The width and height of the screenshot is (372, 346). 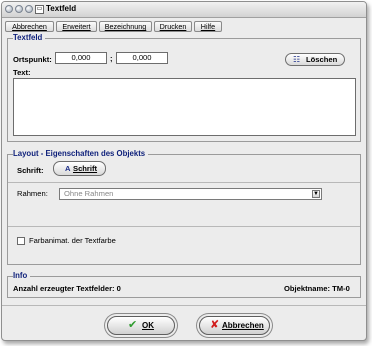 I want to click on clear-button-label: Löschen, so click(x=322, y=59).